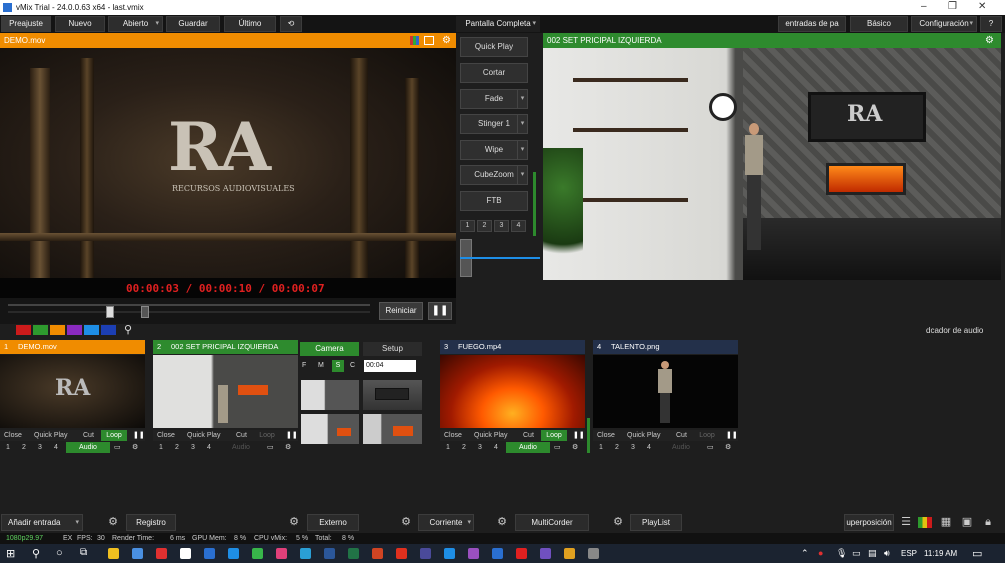 The width and height of the screenshot is (1005, 563). What do you see at coordinates (288, 447) in the screenshot?
I see `input-settings-icon: ⚙` at bounding box center [288, 447].